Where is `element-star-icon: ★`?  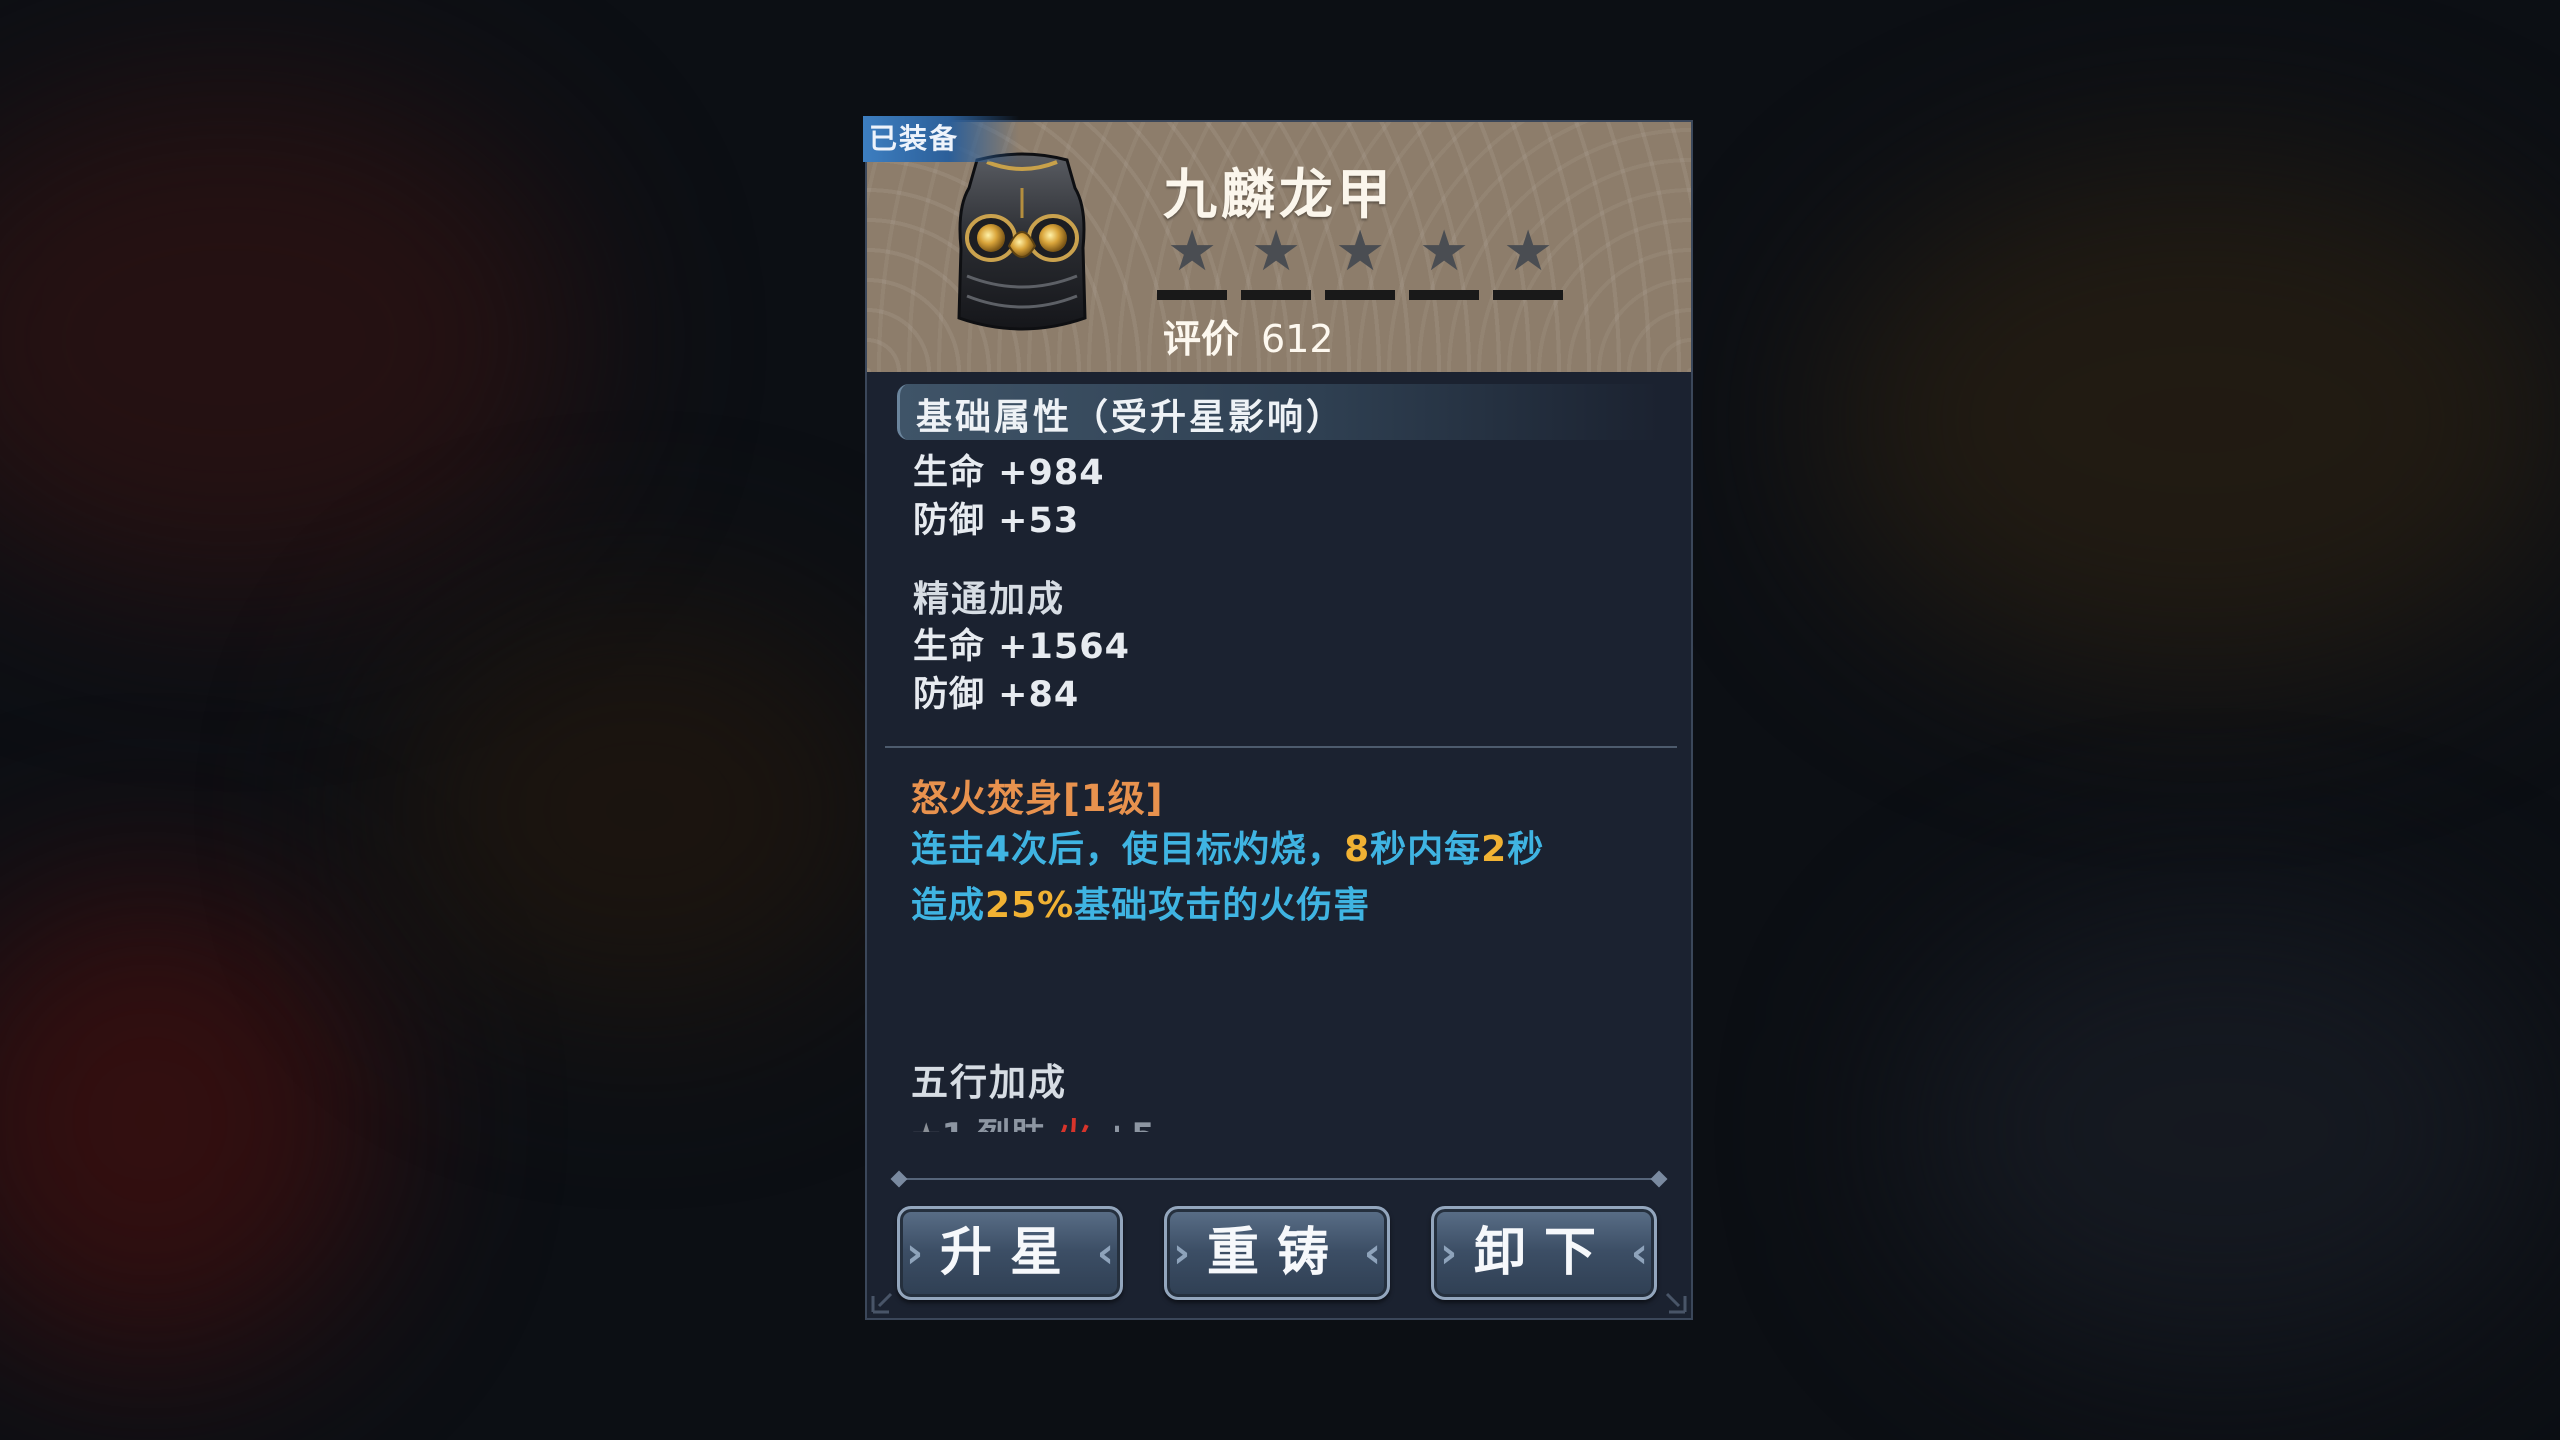 element-star-icon: ★ is located at coordinates (926, 1124).